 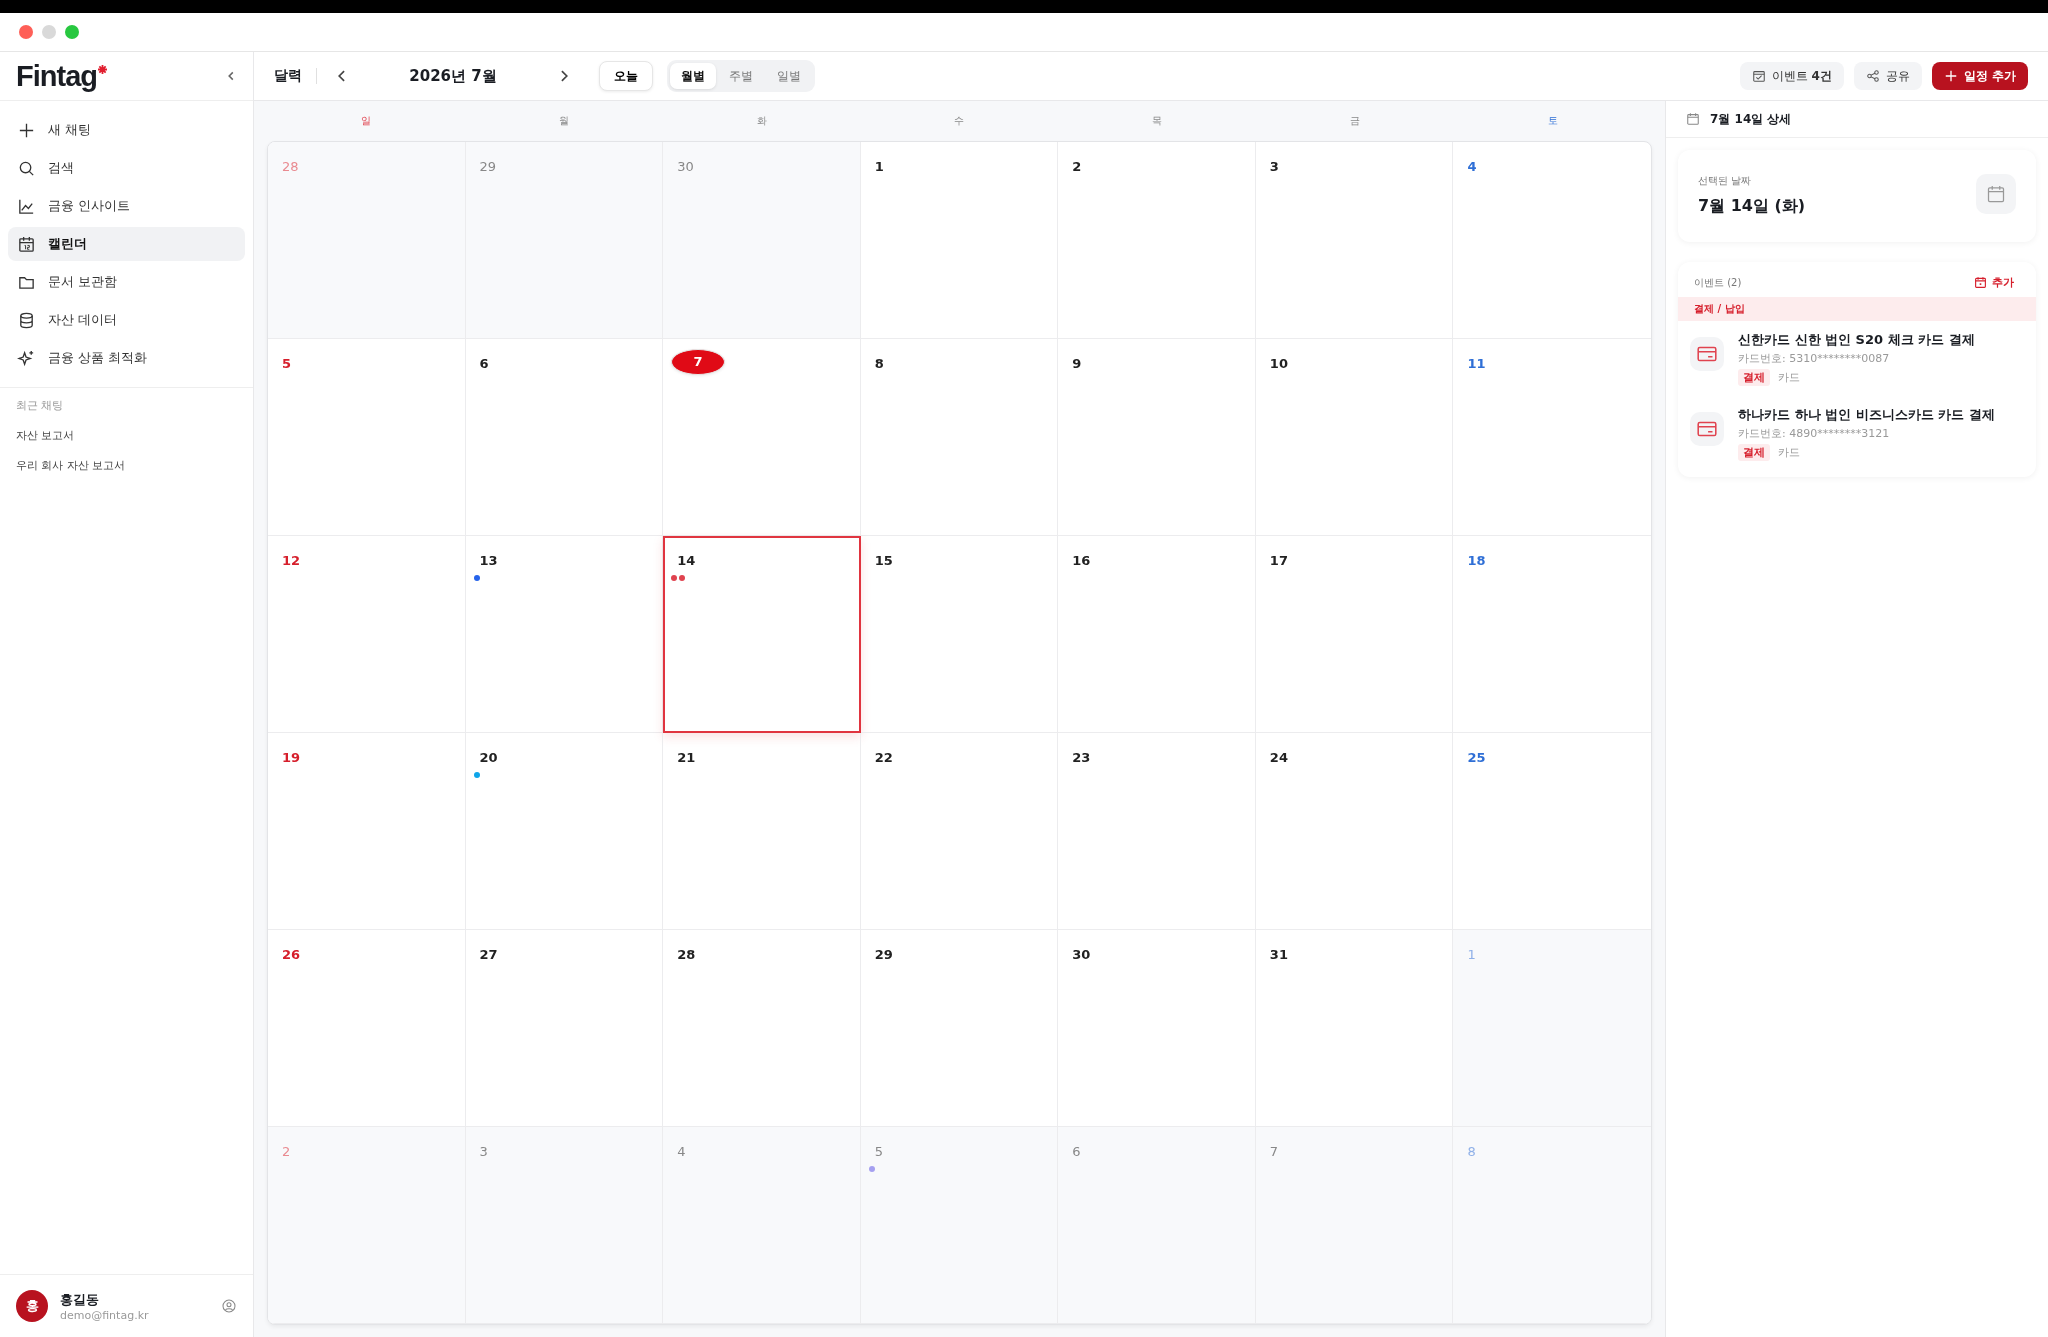 What do you see at coordinates (40, 405) in the screenshot?
I see `section-heading: 최근 채팅` at bounding box center [40, 405].